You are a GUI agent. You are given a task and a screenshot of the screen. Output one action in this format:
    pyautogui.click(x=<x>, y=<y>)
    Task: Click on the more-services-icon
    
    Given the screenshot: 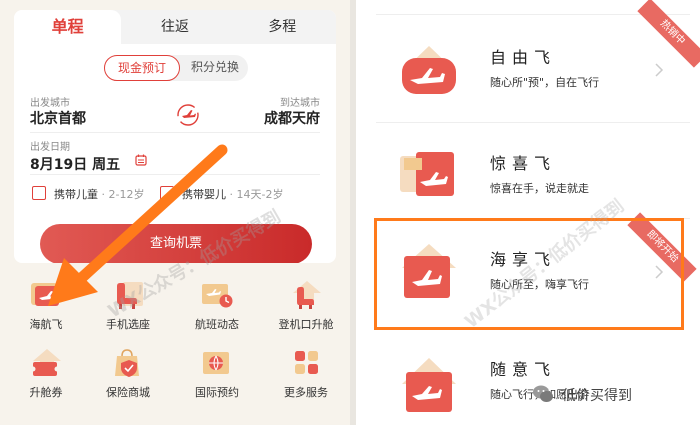 What is the action you would take?
    pyautogui.click(x=306, y=362)
    